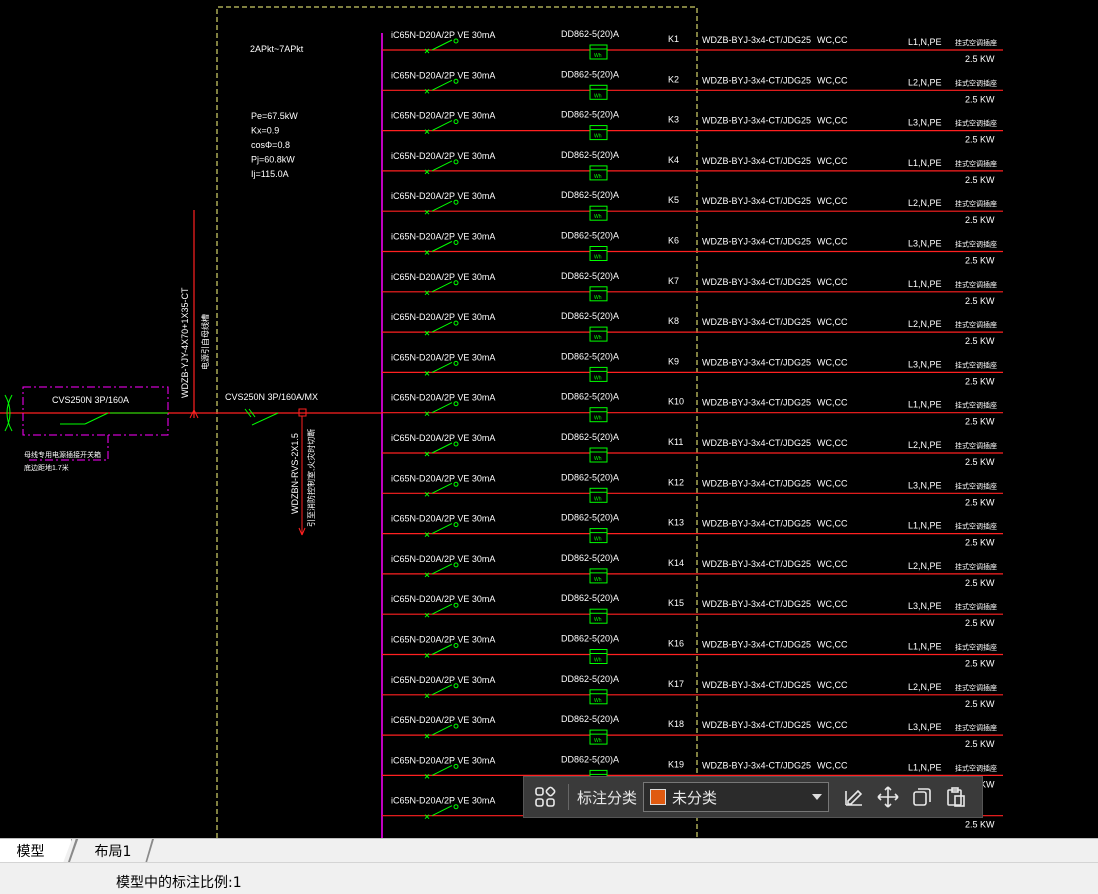 The image size is (1098, 894). What do you see at coordinates (271, 397) in the screenshot?
I see `main-breaker-label: CVS250N 3P/160A/MX` at bounding box center [271, 397].